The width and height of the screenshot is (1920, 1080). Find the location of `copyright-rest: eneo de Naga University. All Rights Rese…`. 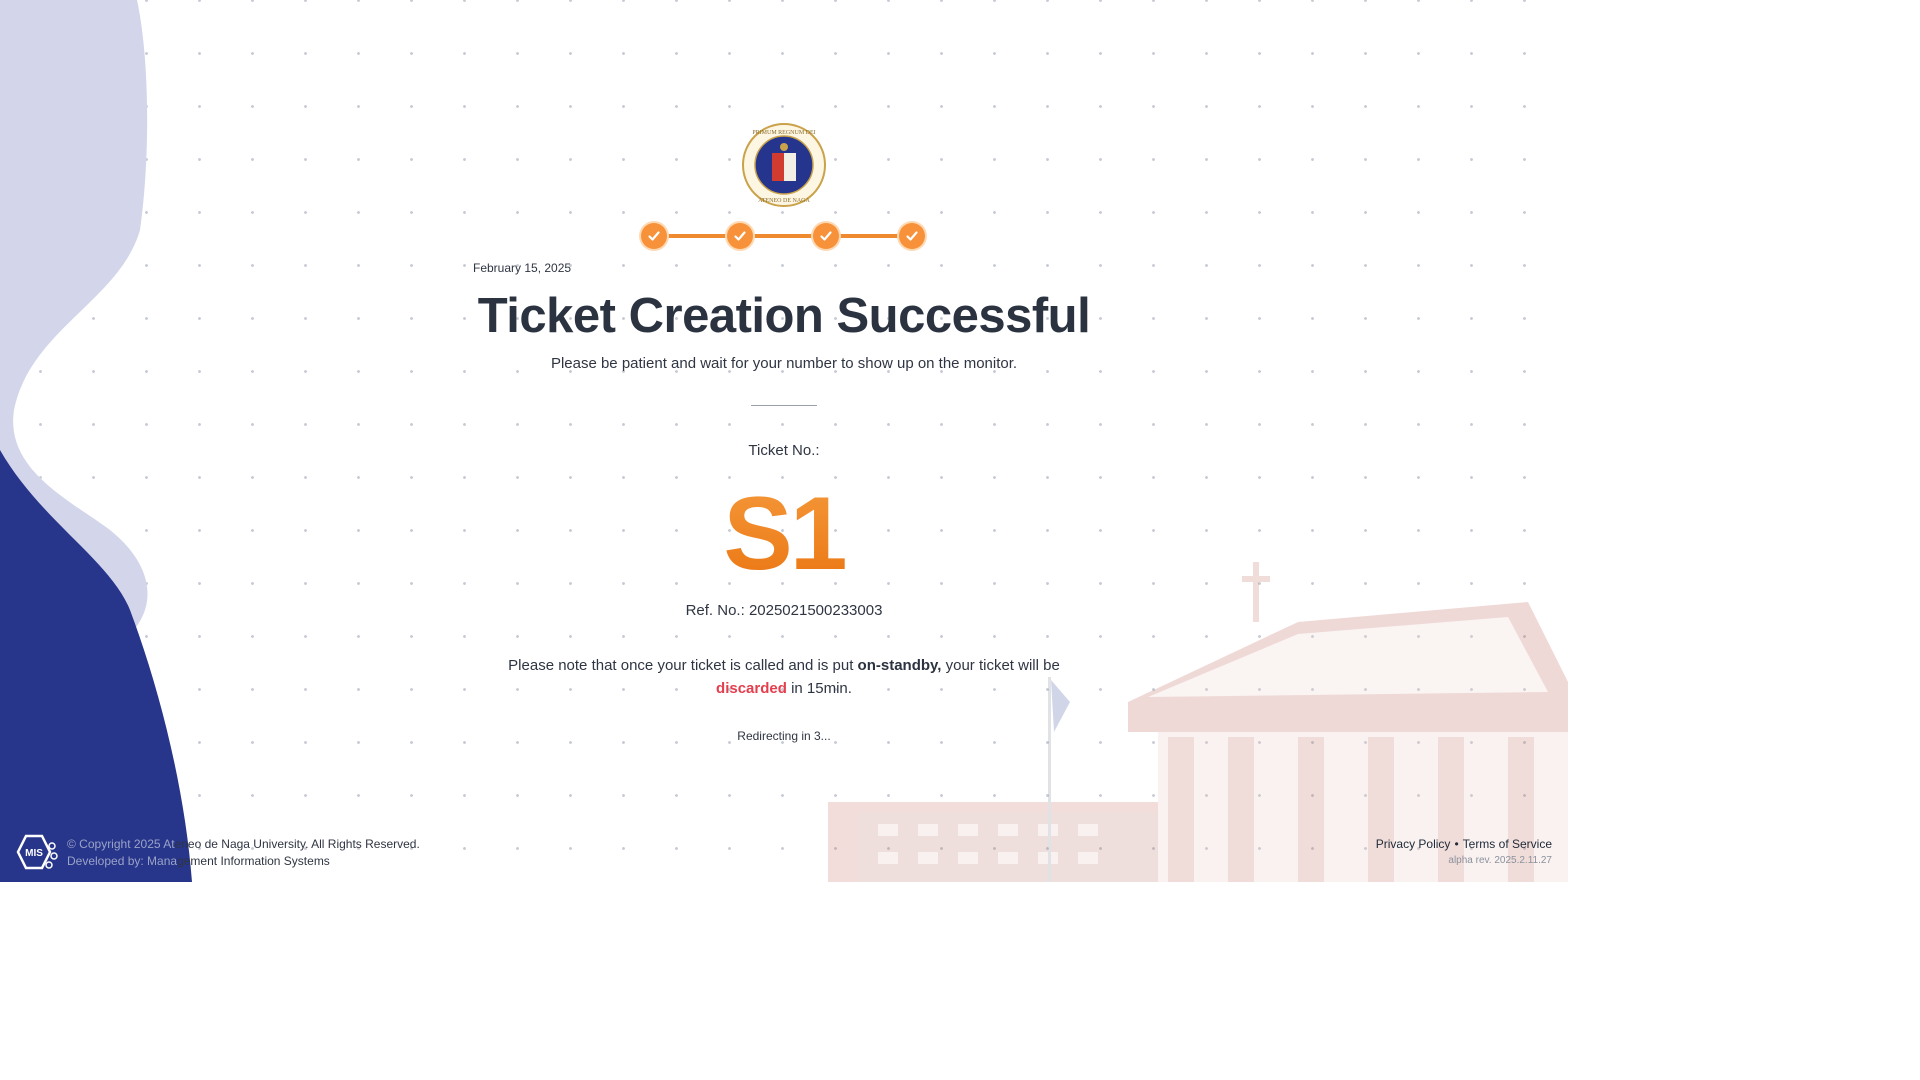

copyright-rest: eneo de Naga University. All Rights Rese… is located at coordinates (297, 844).